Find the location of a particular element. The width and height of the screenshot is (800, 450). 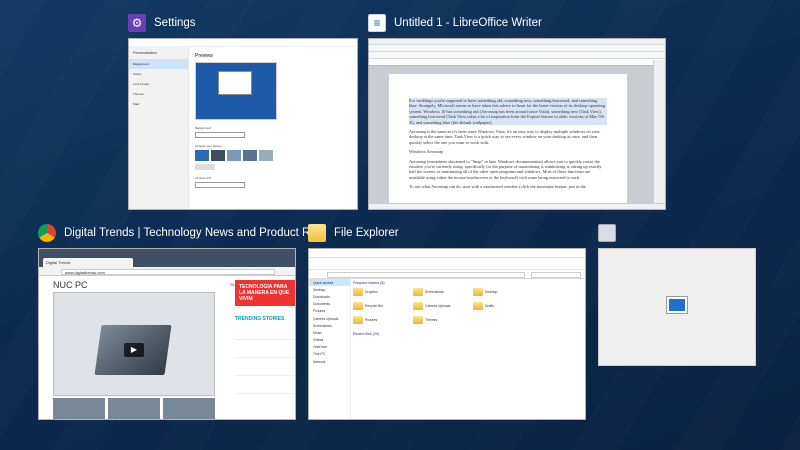

nav-camera-uploads: Camera Uploads is located at coordinates (329, 318).